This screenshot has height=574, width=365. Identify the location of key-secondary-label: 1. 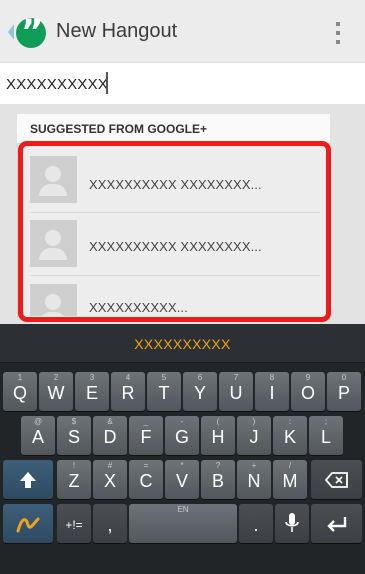
(20, 377).